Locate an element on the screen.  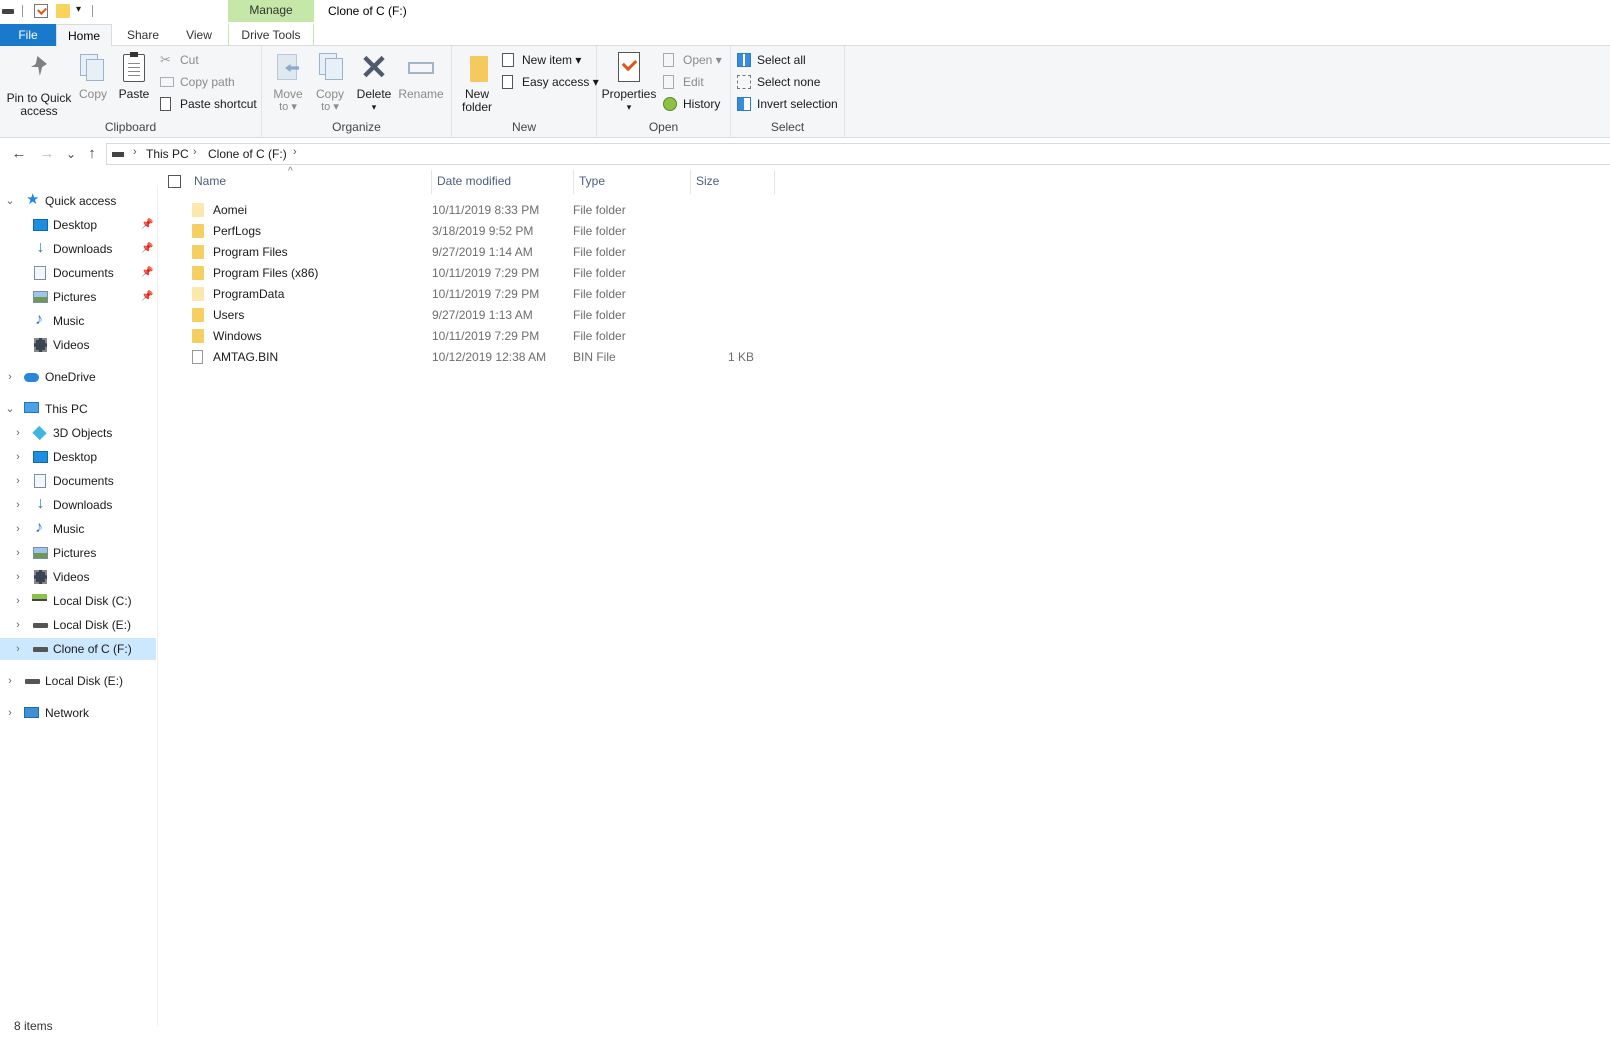
column-header-row: ^ Name Date modified Type Size is located at coordinates (467, 180).